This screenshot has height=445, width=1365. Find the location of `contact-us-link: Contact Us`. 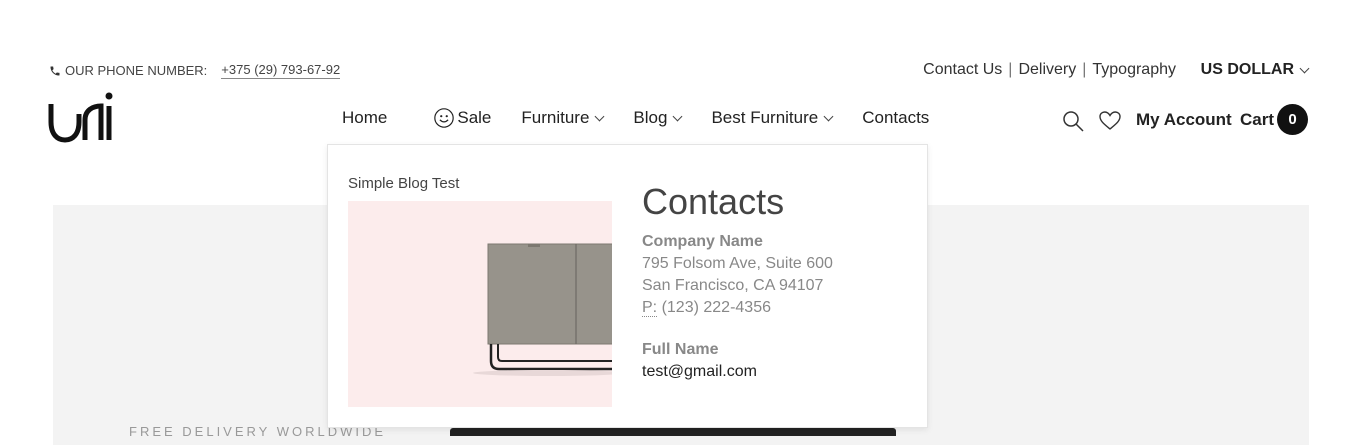

contact-us-link: Contact Us is located at coordinates (962, 70).